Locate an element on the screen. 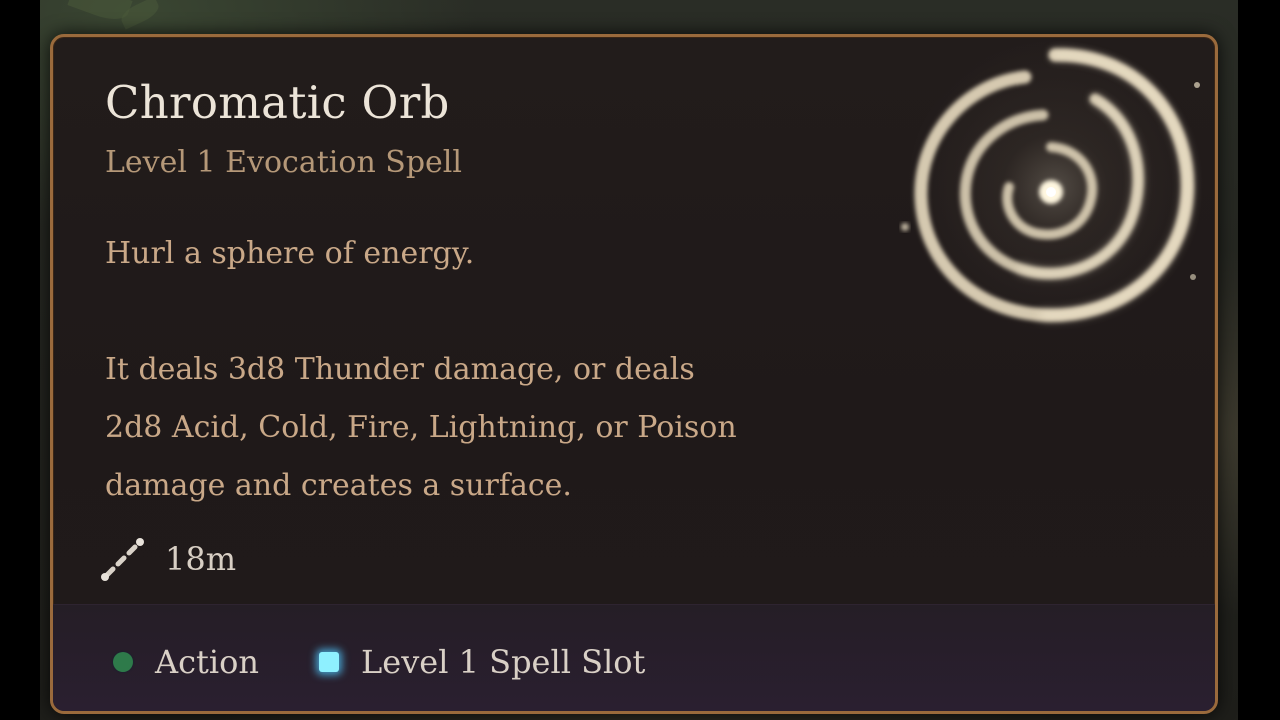 The height and width of the screenshot is (720, 1280). cost-spell-slot: Level 1 Spell Slot is located at coordinates (482, 662).